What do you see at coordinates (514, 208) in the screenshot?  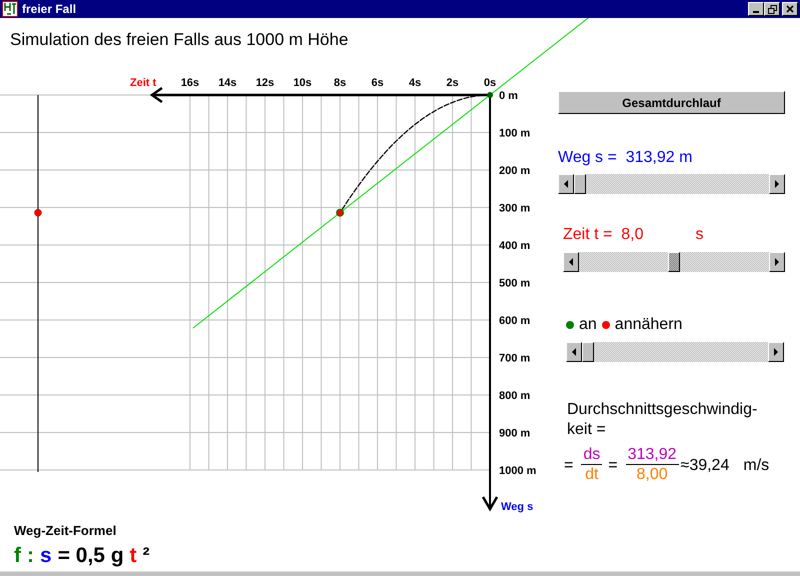 I see `distance-tick-label: 300 m` at bounding box center [514, 208].